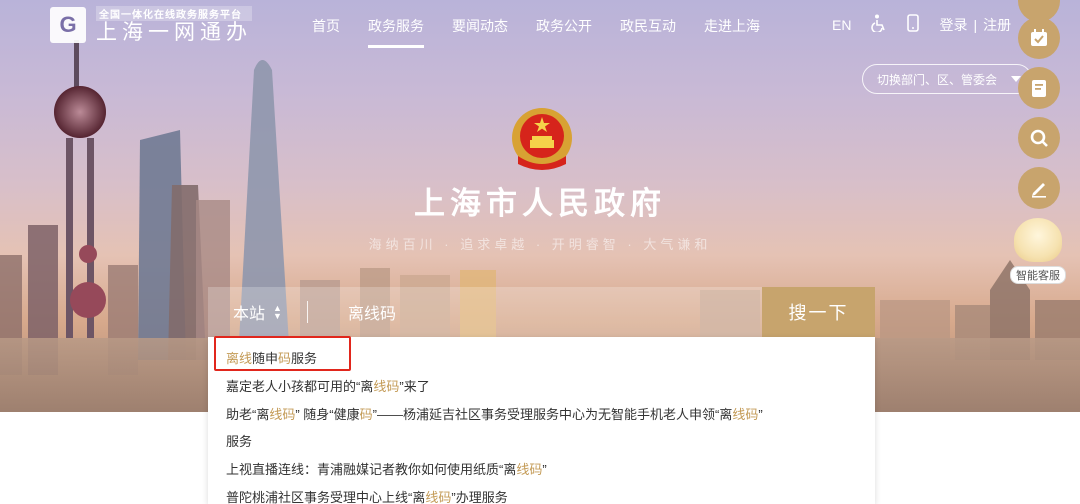 The width and height of the screenshot is (1080, 504). Describe the element at coordinates (550, 442) in the screenshot. I see `suggestion-item: 服务` at that location.